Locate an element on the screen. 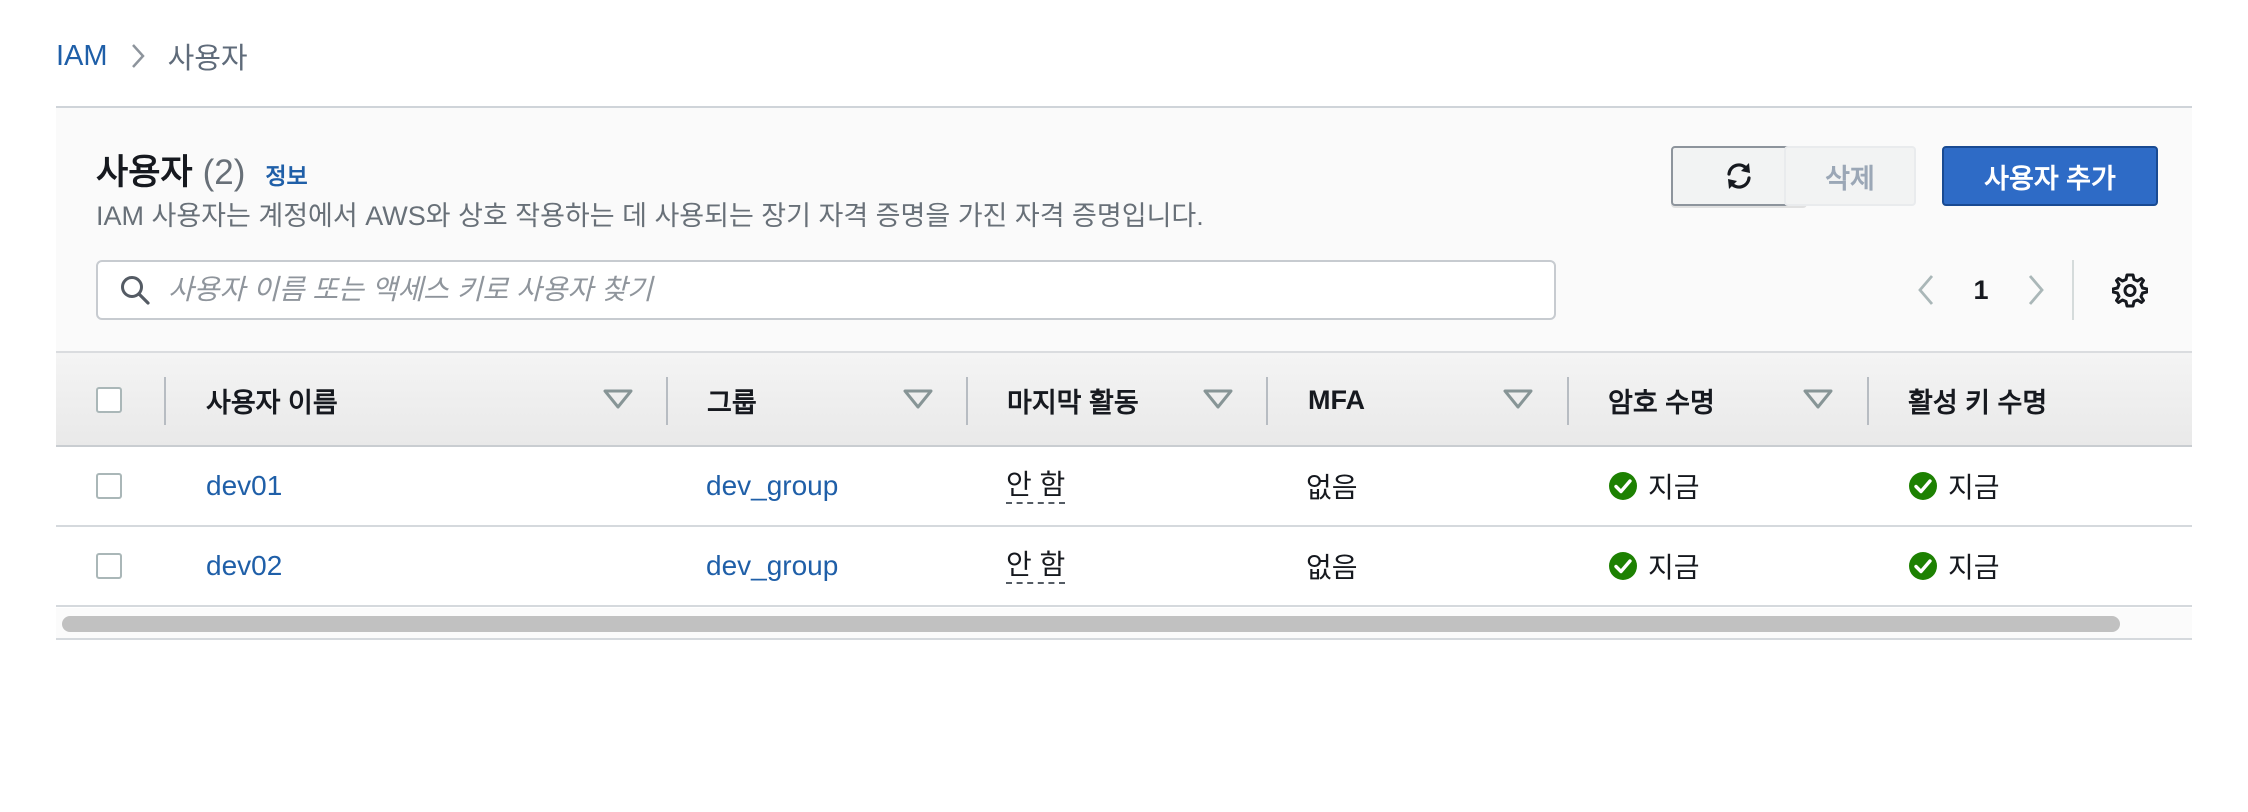  table-header-row: 사용자 이름 그룹 마지막 활동 MFA 암호 수명 활성 키 수명 is located at coordinates (1124, 399).